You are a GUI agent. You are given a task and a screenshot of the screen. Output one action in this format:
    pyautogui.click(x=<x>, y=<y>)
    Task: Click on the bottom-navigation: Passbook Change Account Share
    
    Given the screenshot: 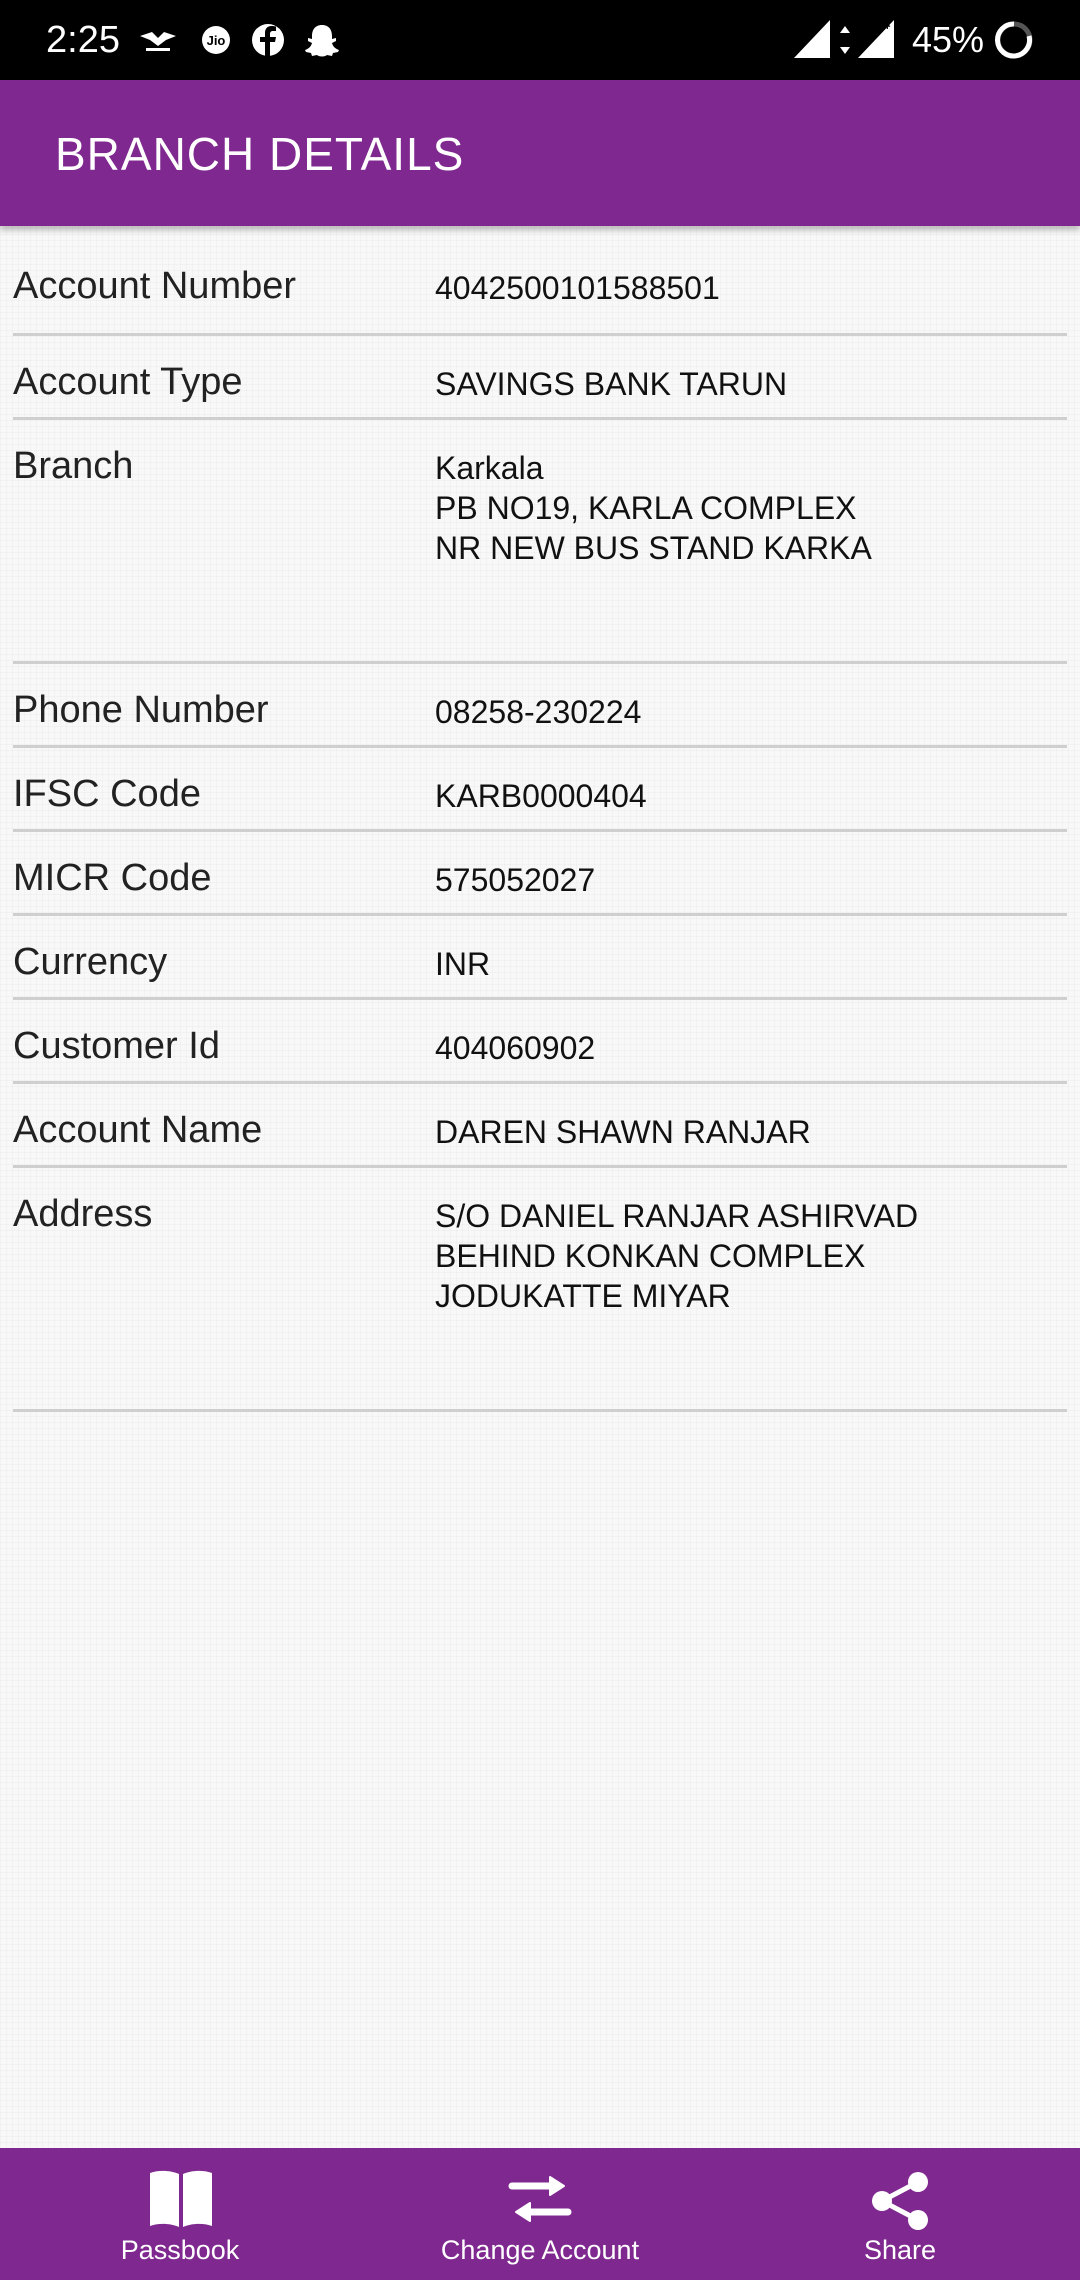 What is the action you would take?
    pyautogui.click(x=540, y=2214)
    